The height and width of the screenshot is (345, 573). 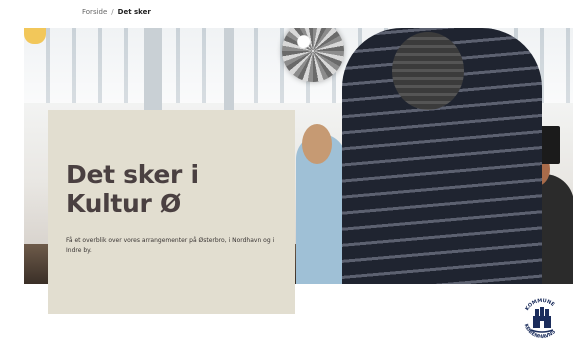 I want to click on breadcrumb-current: Det sker, so click(x=134, y=12).